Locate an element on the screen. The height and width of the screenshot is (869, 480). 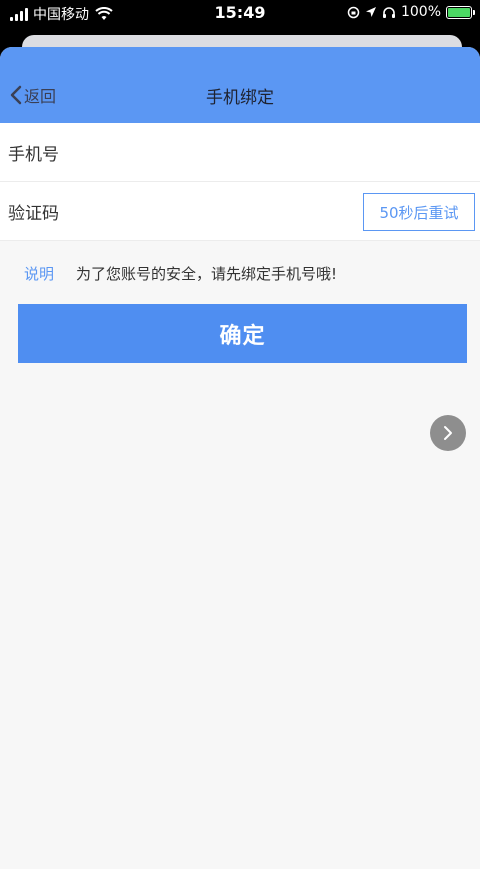
lock-rotation-icon is located at coordinates (353, 12).